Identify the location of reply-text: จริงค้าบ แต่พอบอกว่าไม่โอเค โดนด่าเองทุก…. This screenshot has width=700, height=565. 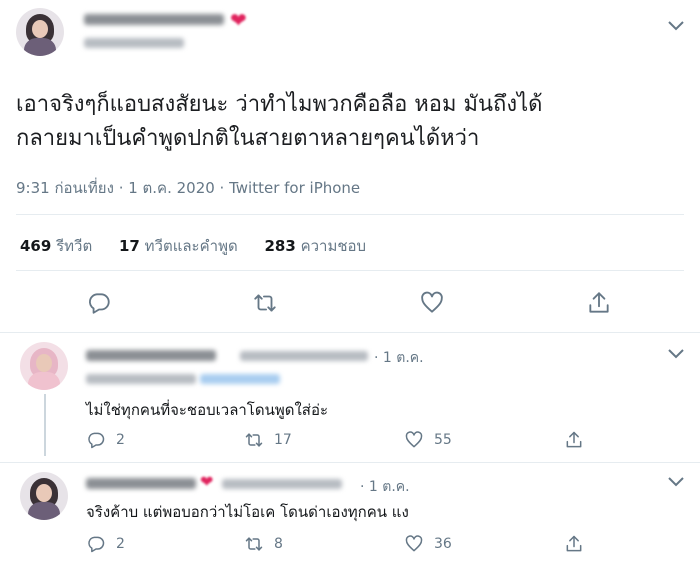
(247, 512).